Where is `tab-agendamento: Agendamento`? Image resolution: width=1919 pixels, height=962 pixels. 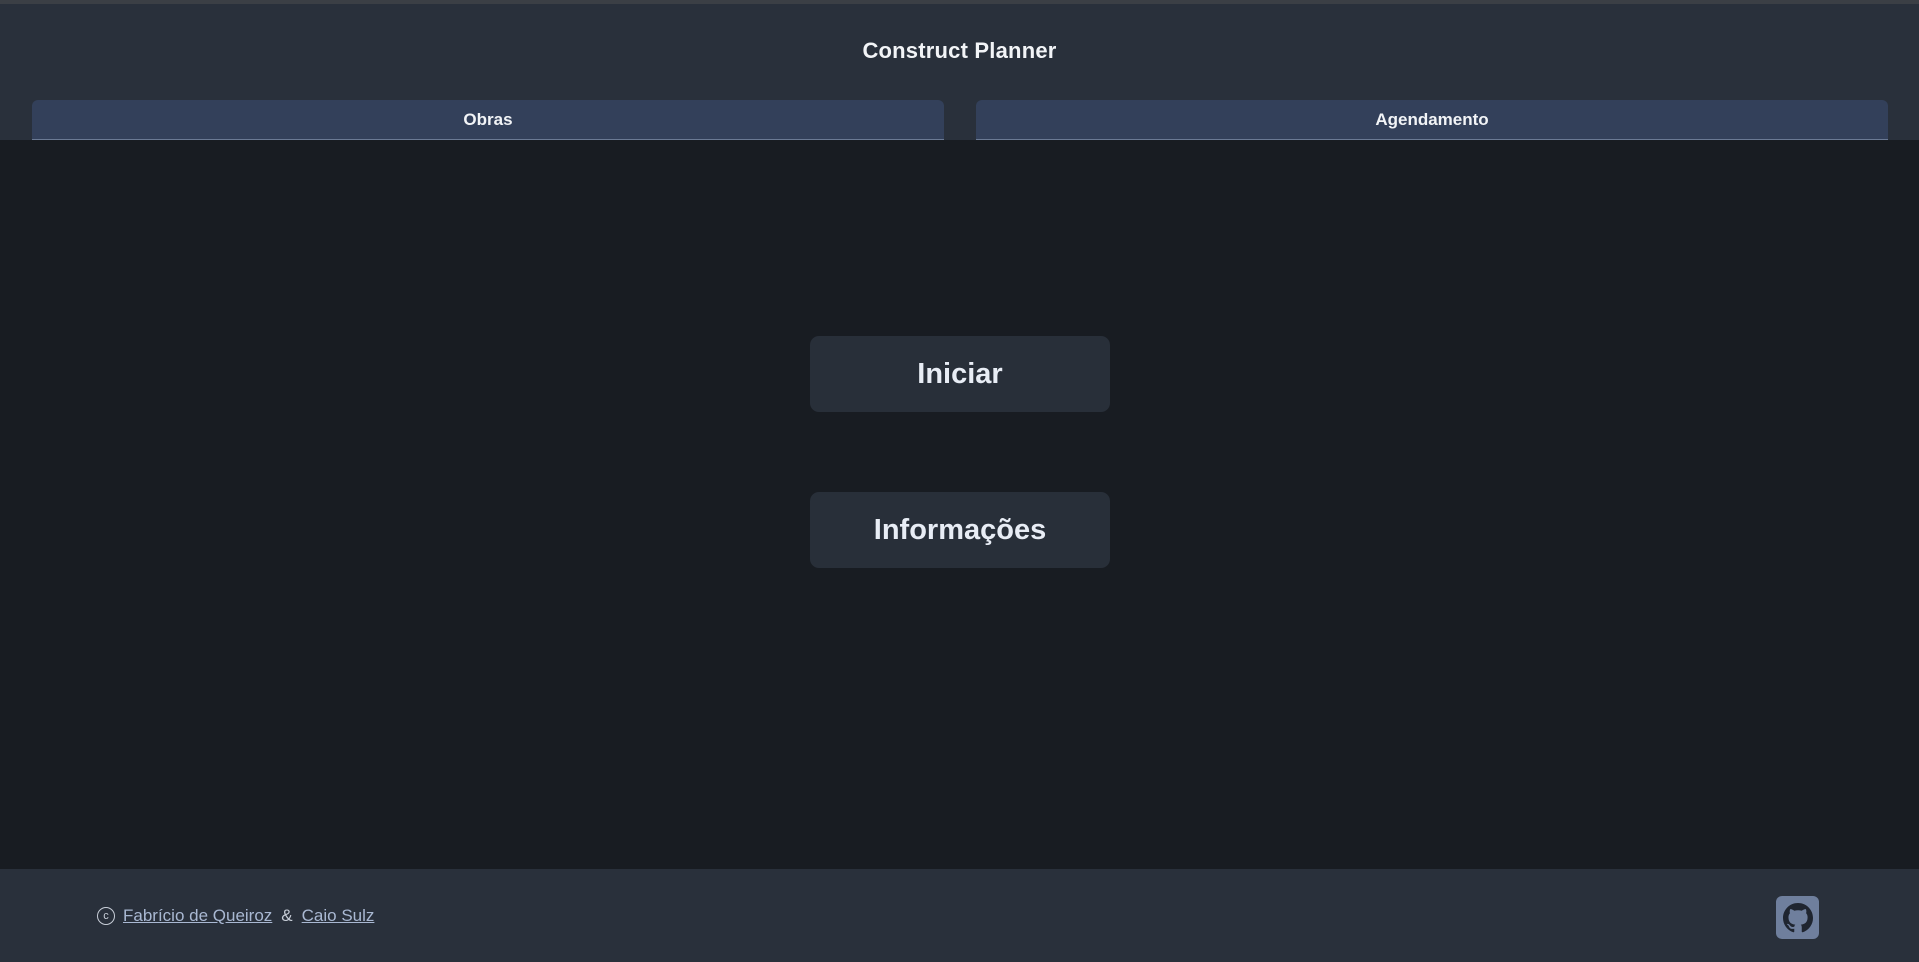 tab-agendamento: Agendamento is located at coordinates (1432, 120).